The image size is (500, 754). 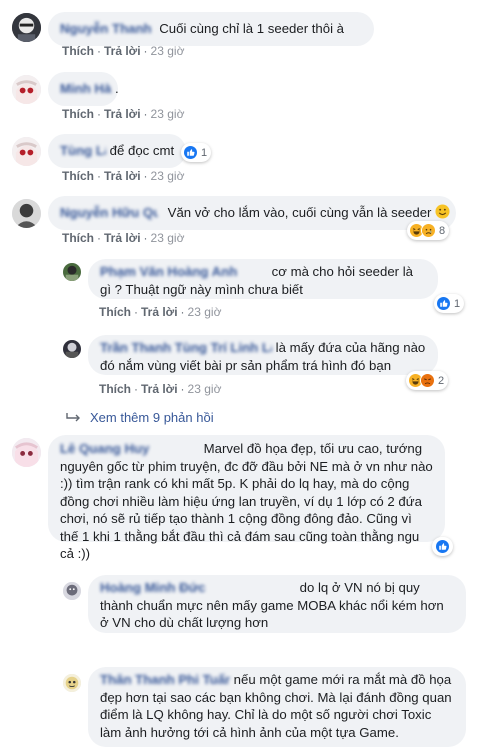 What do you see at coordinates (109, 213) in the screenshot?
I see `commenter-name: Nguyễn Hữu Quang` at bounding box center [109, 213].